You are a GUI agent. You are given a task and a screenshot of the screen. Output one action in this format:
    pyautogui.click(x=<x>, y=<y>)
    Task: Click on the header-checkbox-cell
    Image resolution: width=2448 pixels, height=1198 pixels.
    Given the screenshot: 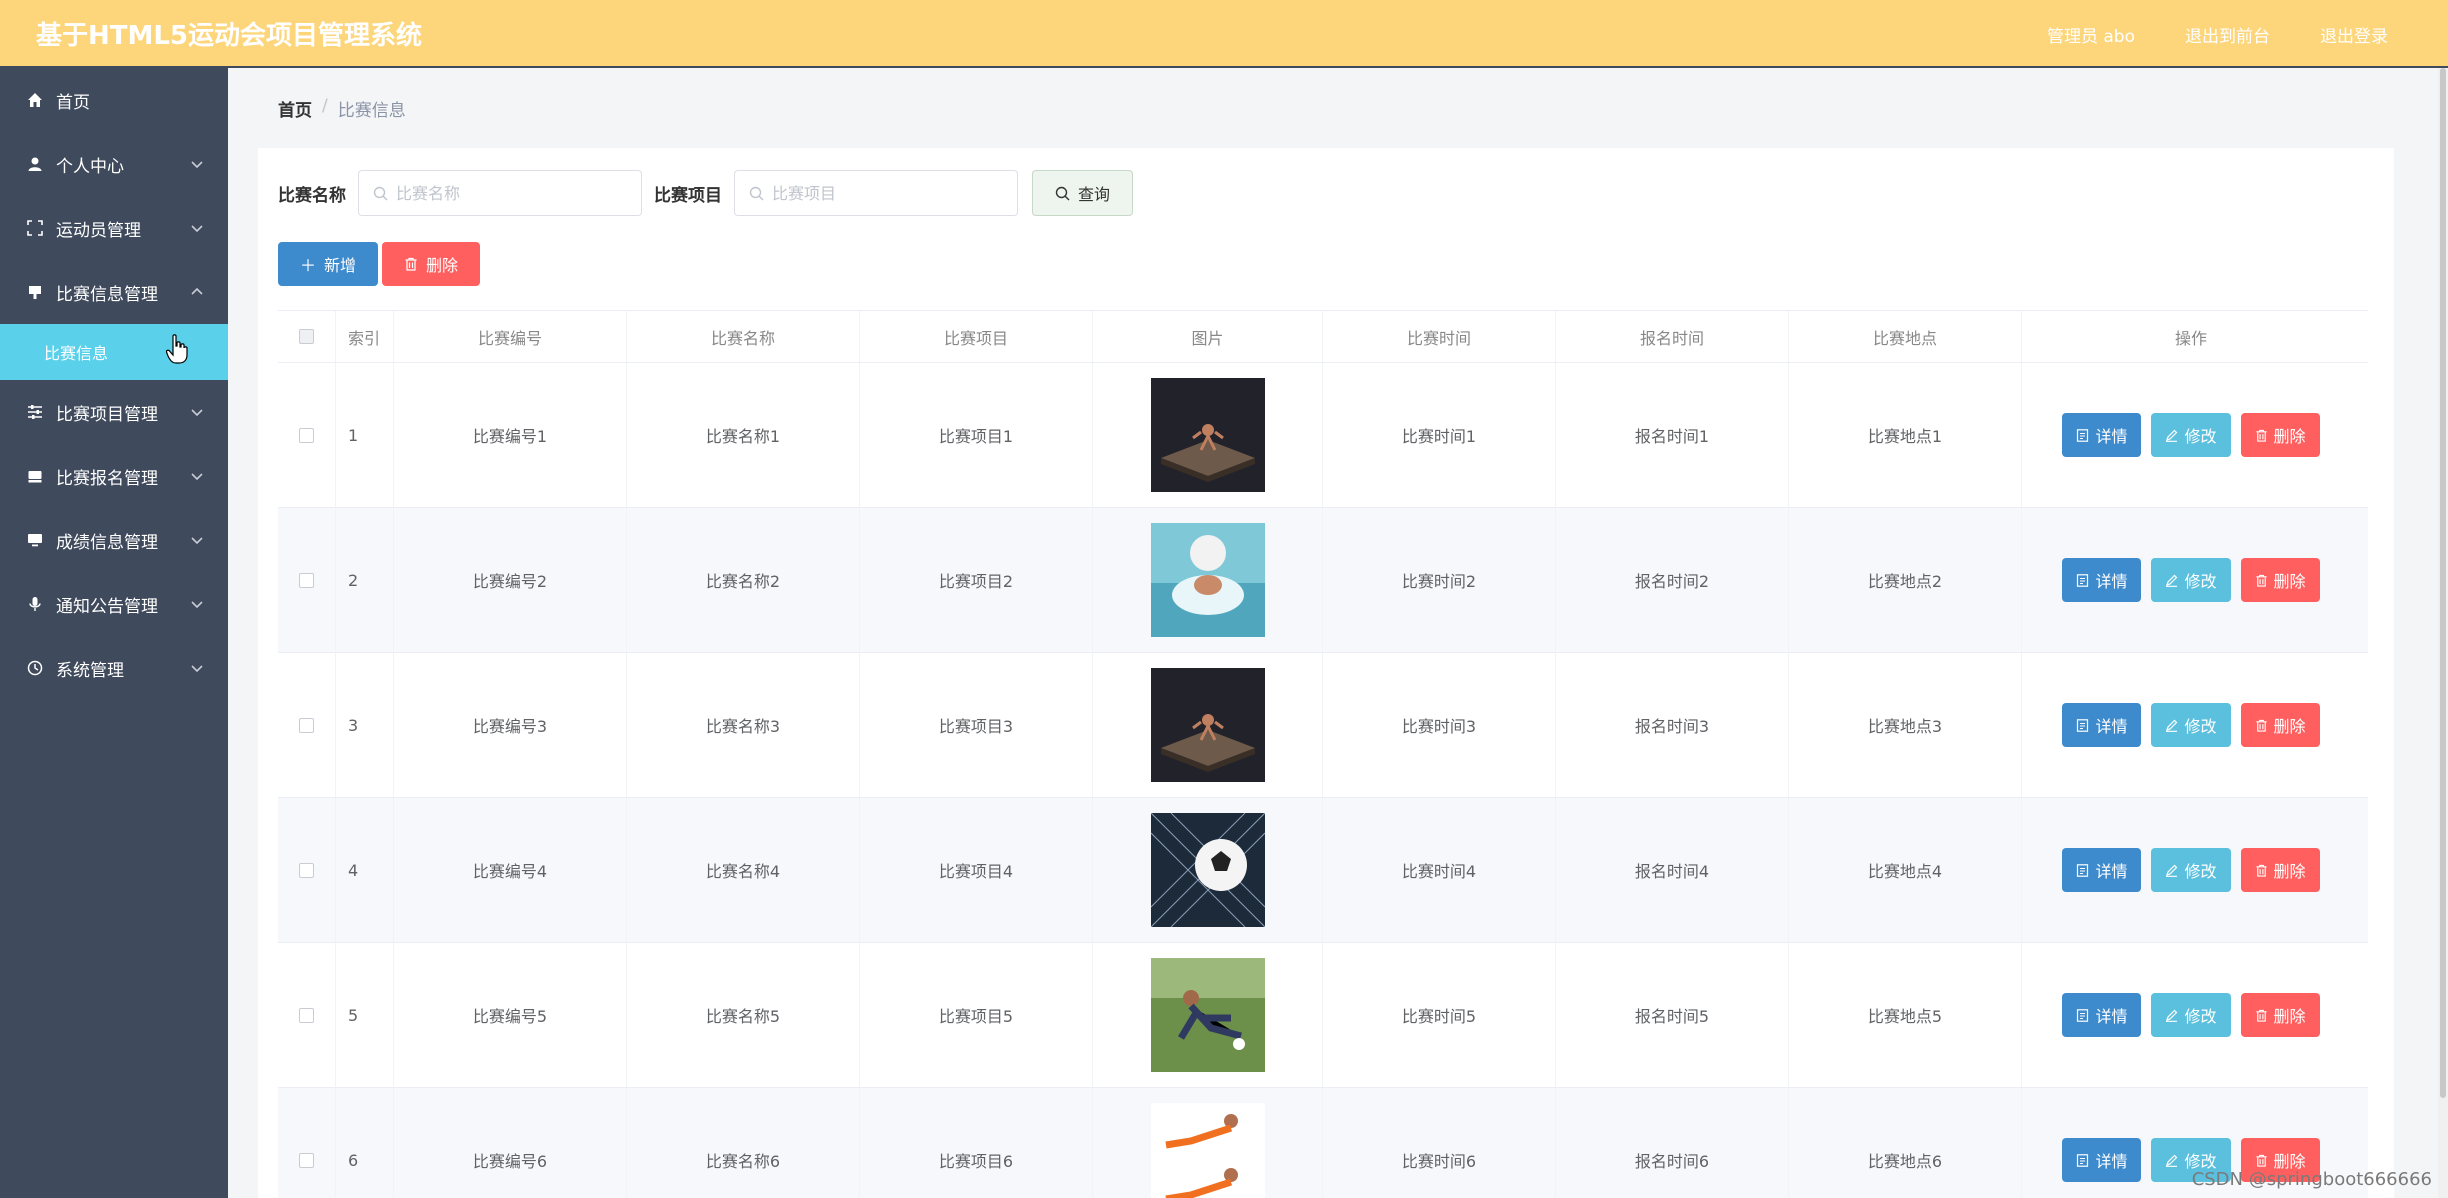 What is the action you would take?
    pyautogui.click(x=307, y=336)
    